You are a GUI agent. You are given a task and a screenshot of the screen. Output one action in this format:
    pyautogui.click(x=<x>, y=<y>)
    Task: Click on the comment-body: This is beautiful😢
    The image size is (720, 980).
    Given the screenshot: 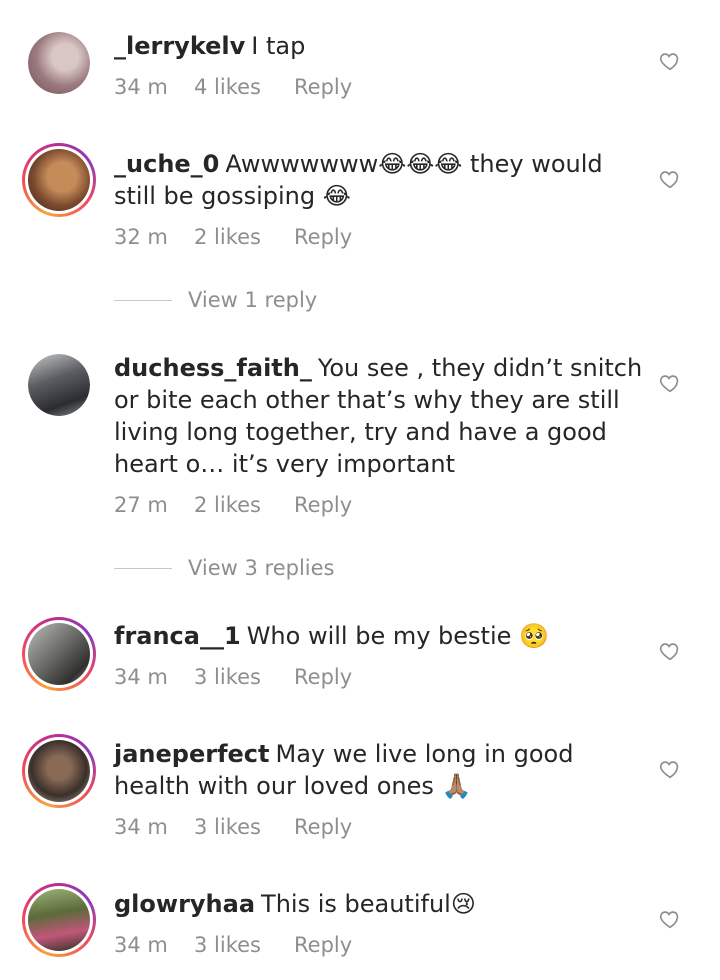 What is the action you would take?
    pyautogui.click(x=368, y=904)
    